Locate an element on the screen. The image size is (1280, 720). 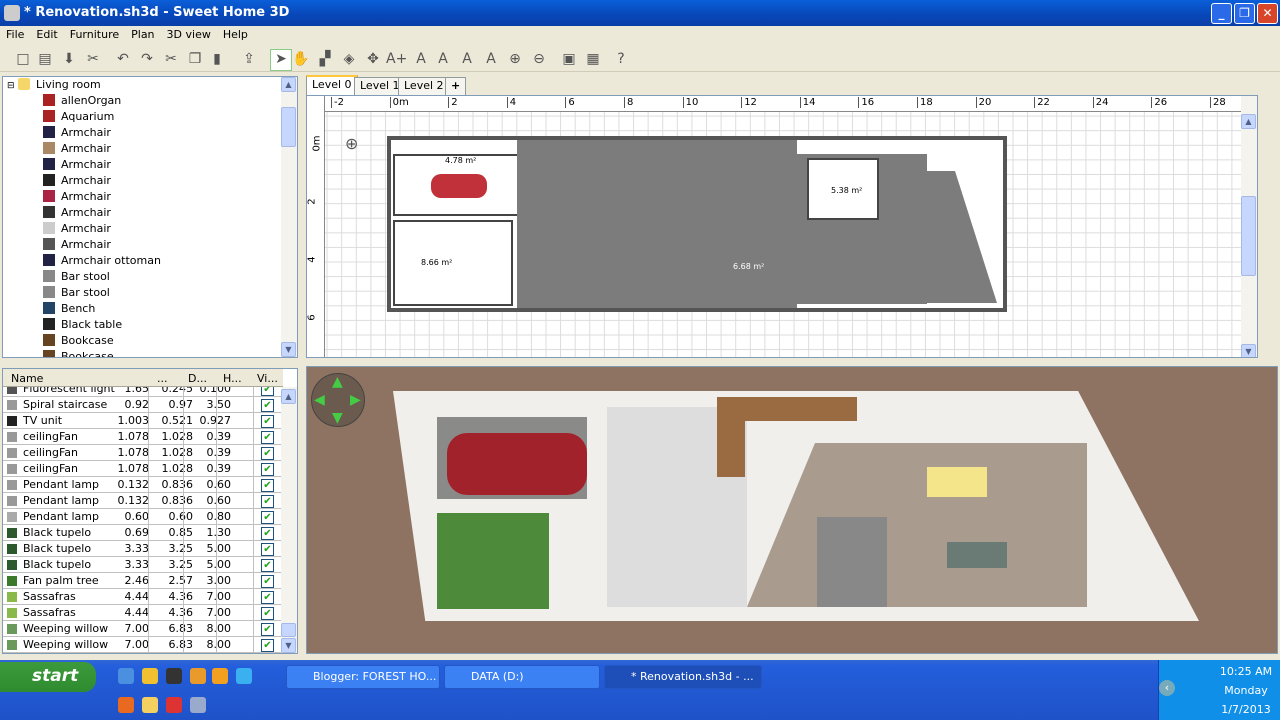
table-row: Spiral staircase 0.92 0.97 3.50 ✔ is located at coordinates (143, 405).